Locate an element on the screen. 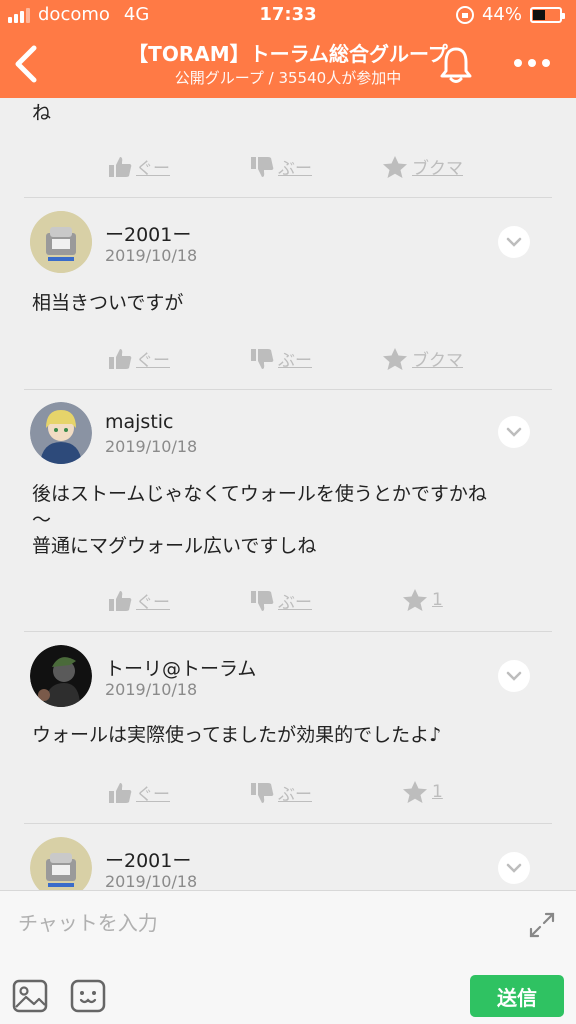 The height and width of the screenshot is (1024, 576). post-message: ね is located at coordinates (42, 113).